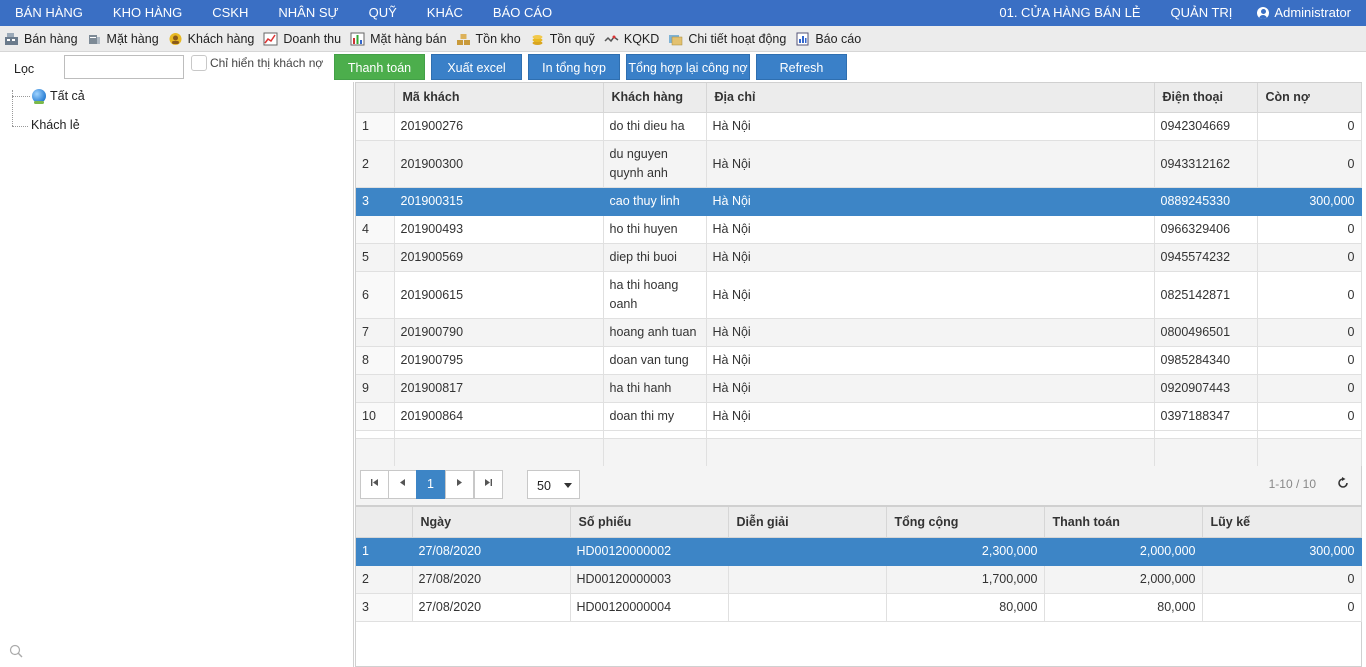  I want to click on pay-button: Thanh toán, so click(379, 67).